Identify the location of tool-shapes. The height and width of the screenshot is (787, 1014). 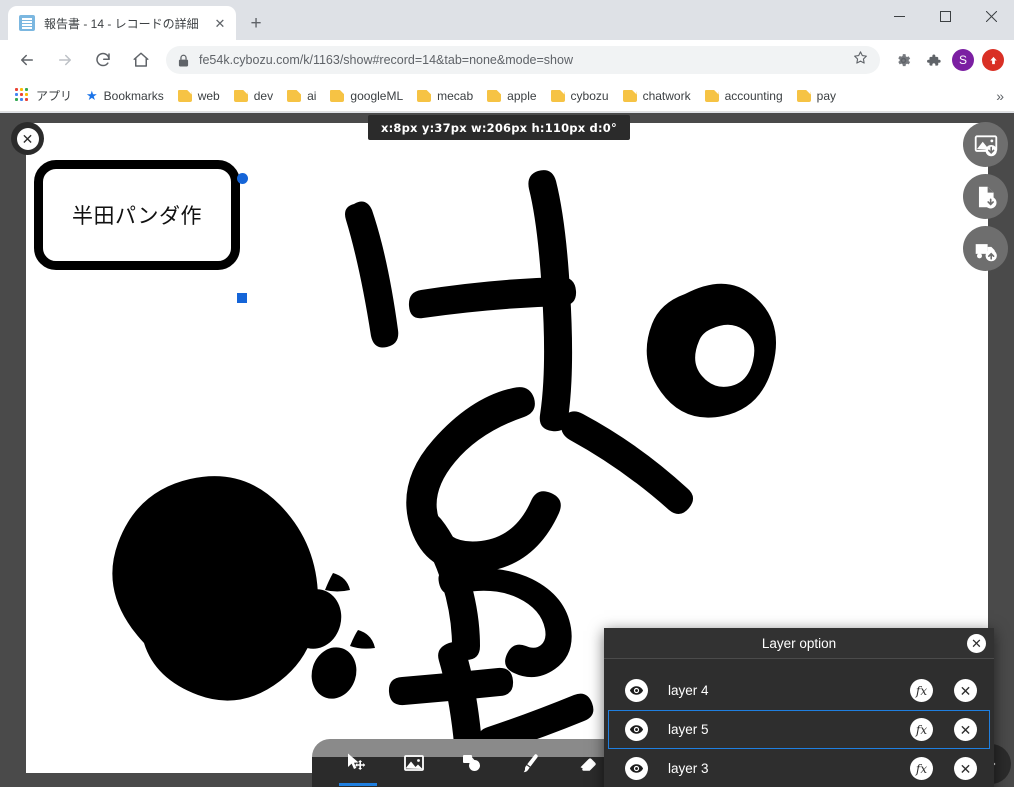
(472, 763).